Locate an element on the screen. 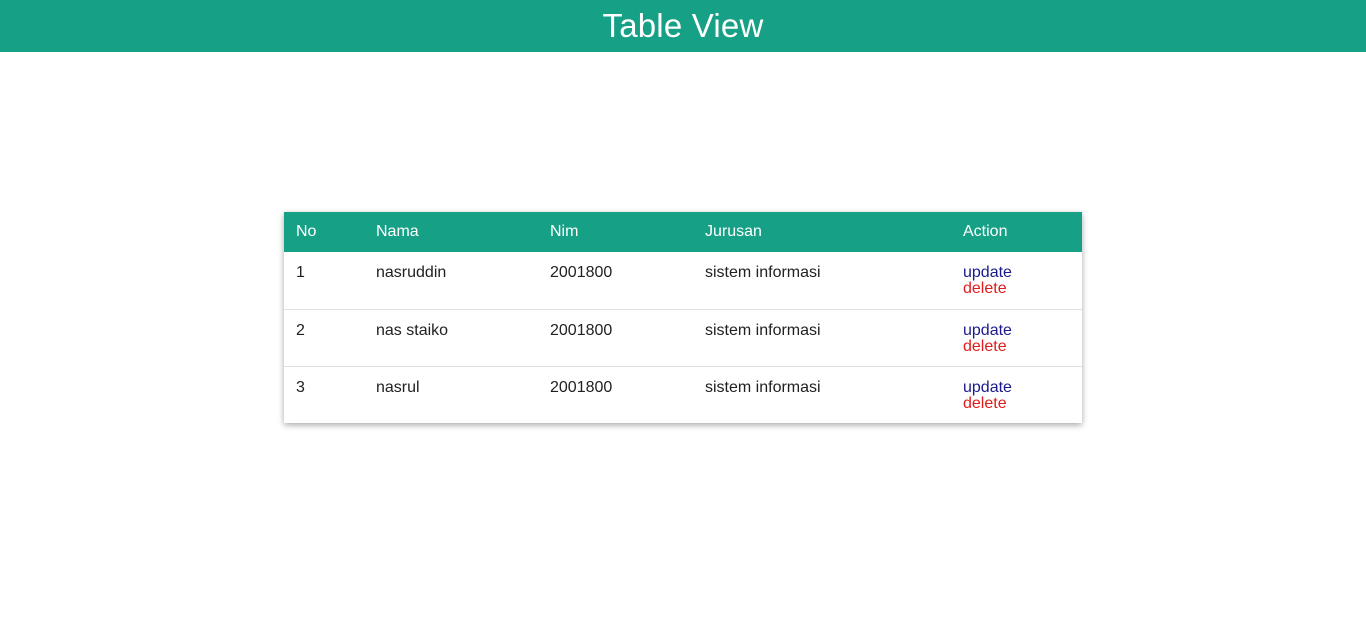 This screenshot has width=1366, height=635. cell-nama: nasrul is located at coordinates (398, 387).